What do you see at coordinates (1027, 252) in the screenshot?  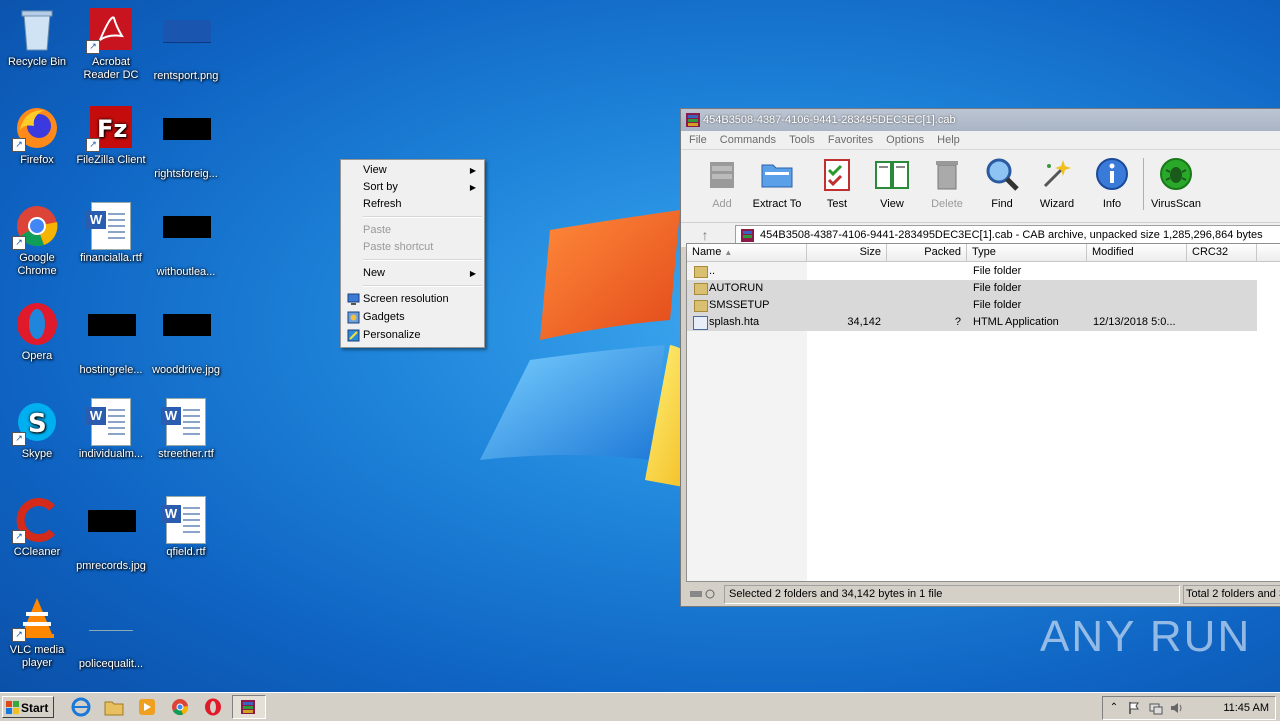 I see `column-type: Type` at bounding box center [1027, 252].